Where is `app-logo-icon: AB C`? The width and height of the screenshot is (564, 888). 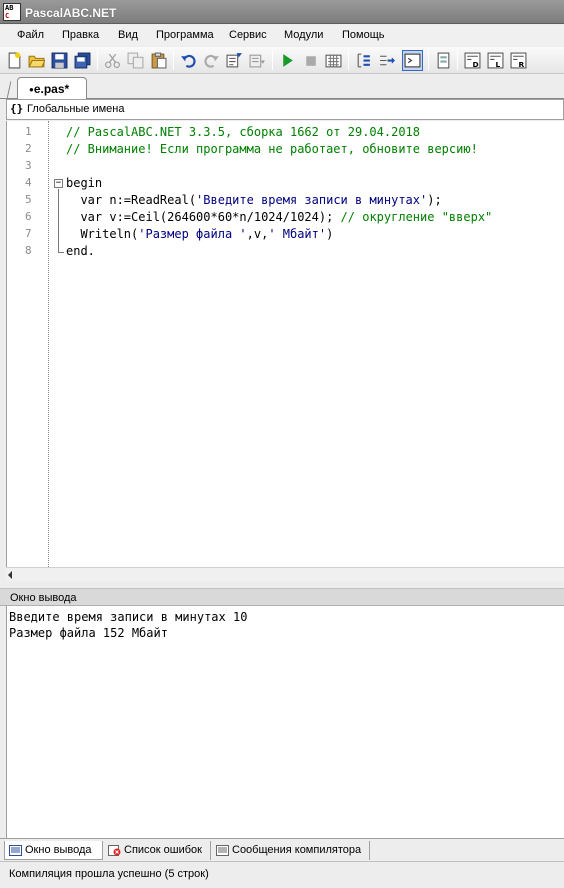
app-logo-icon: AB C is located at coordinates (12, 12).